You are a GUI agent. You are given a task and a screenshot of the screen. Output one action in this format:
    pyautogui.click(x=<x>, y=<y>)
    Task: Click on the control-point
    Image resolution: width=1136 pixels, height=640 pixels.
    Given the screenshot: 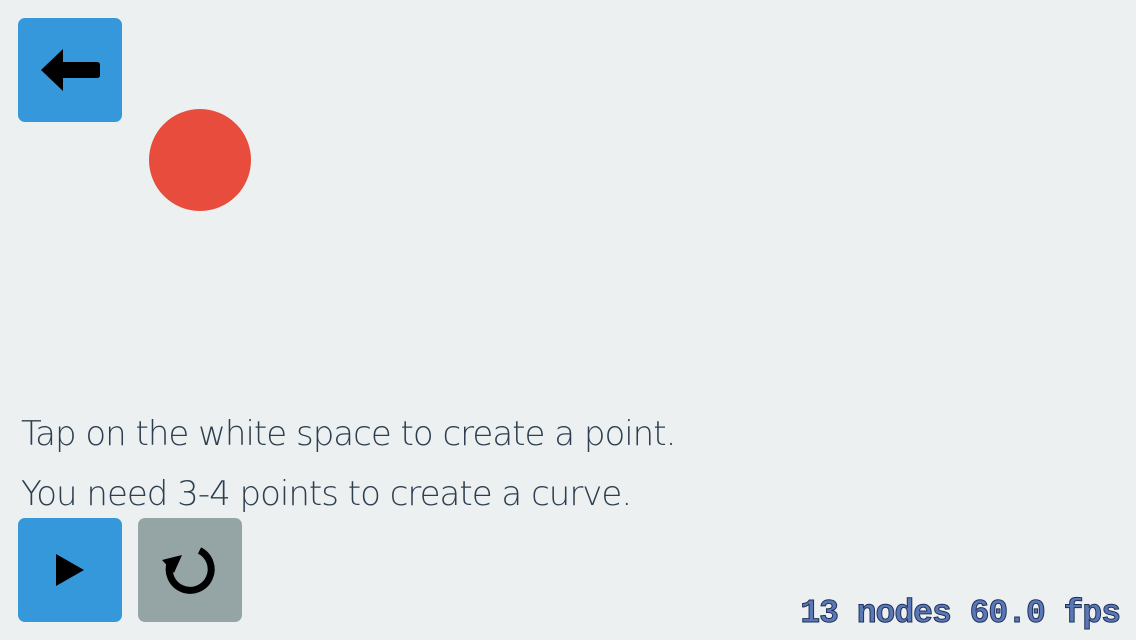 What is the action you would take?
    pyautogui.click(x=200, y=160)
    